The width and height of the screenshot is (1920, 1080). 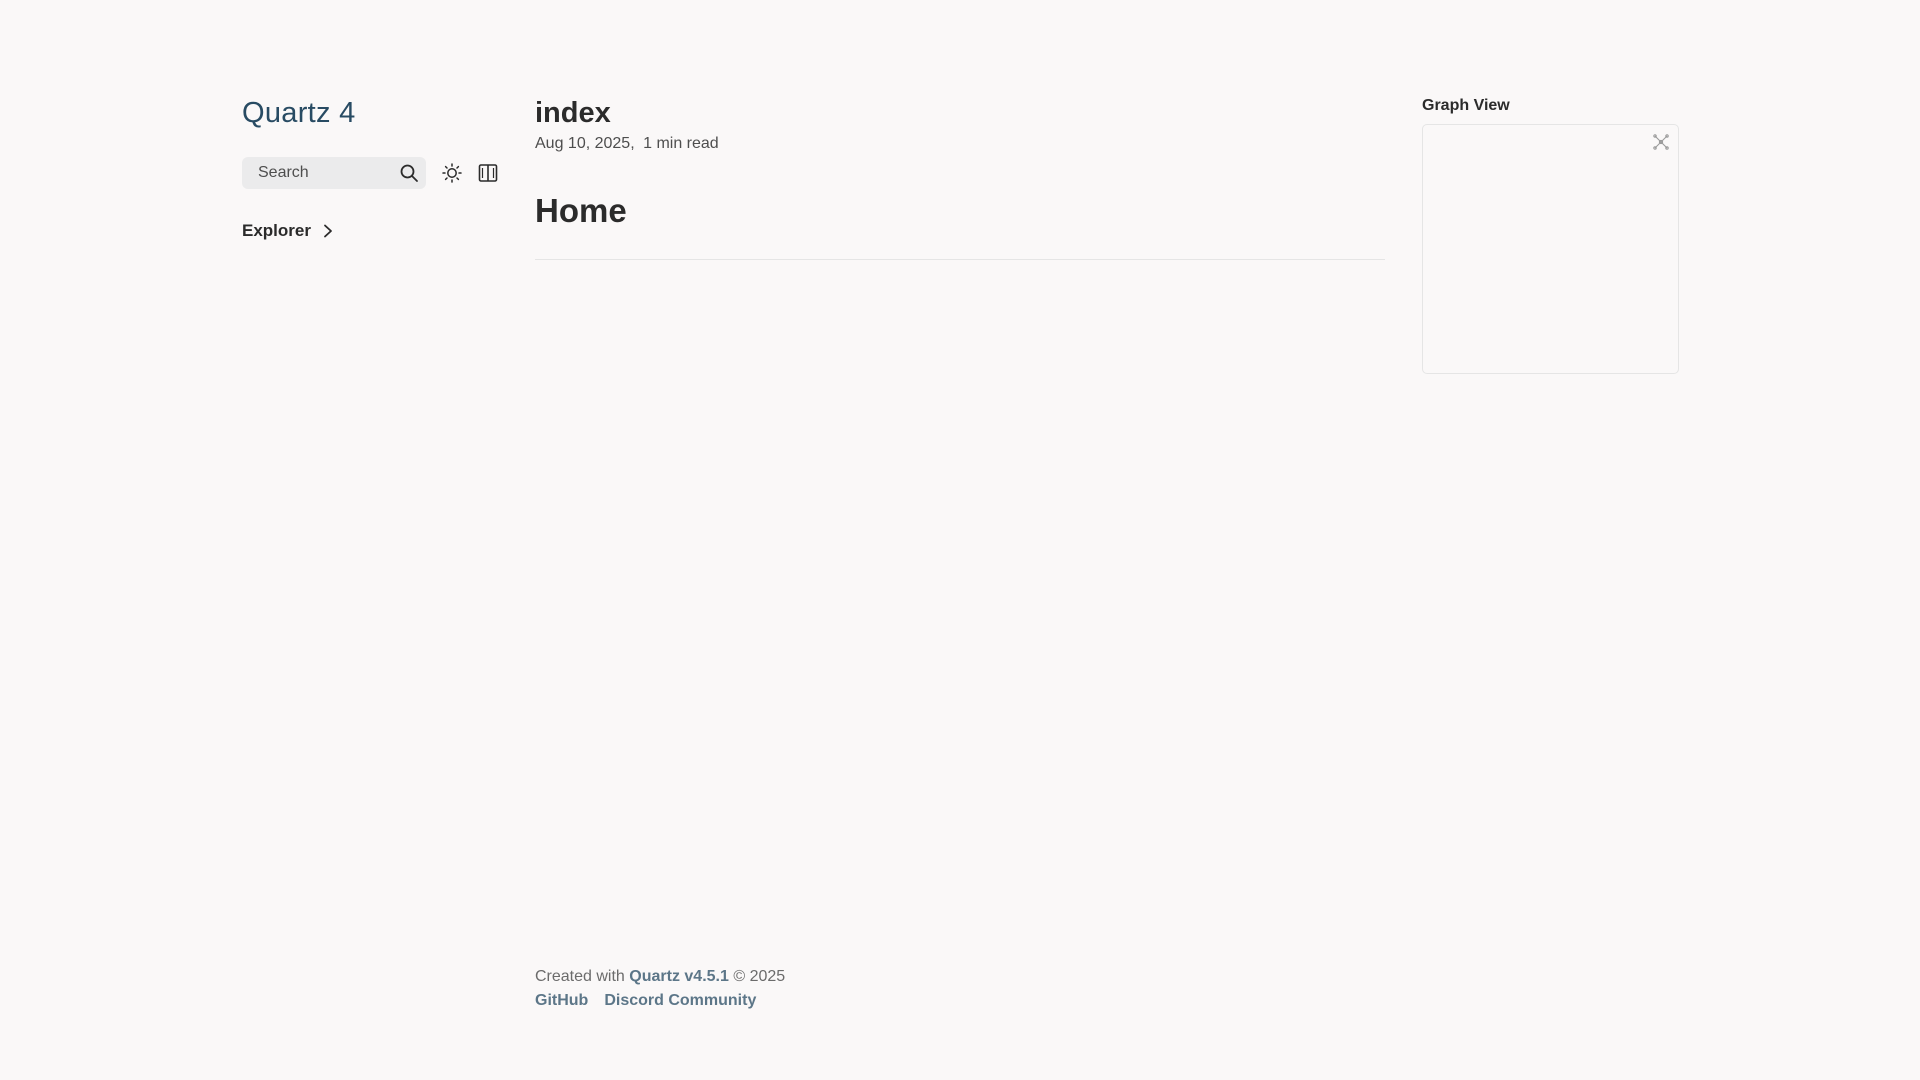 What do you see at coordinates (679, 976) in the screenshot?
I see `quartz-version-link: Quartz v4.5.1` at bounding box center [679, 976].